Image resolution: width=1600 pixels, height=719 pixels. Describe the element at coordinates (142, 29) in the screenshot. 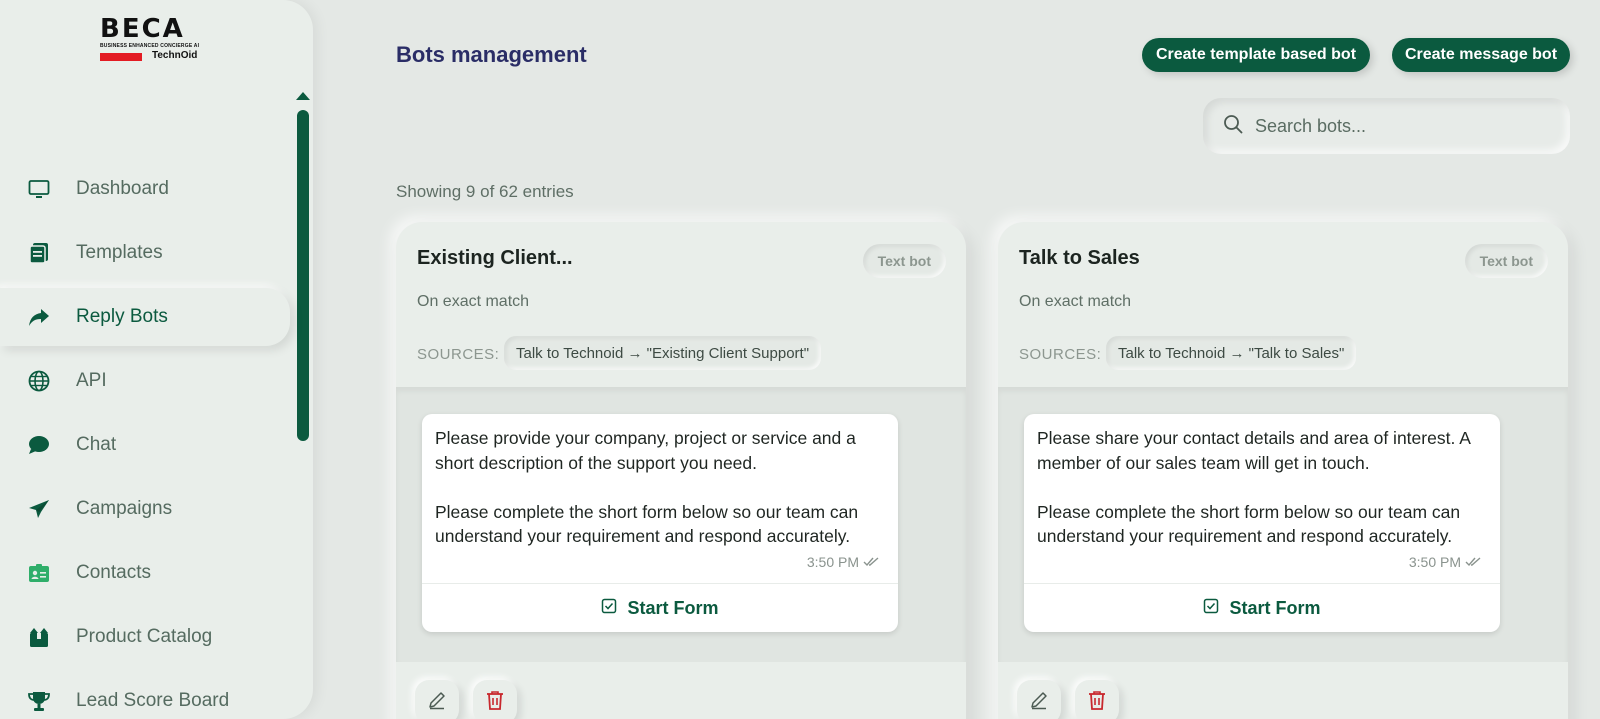

I see `logo-word: BECA` at that location.